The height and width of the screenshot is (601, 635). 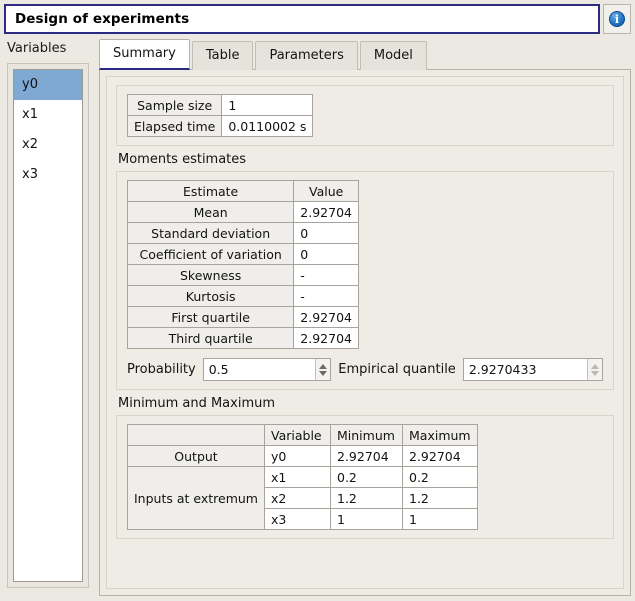 I want to click on minmax-minimum: 0.2, so click(x=366, y=477).